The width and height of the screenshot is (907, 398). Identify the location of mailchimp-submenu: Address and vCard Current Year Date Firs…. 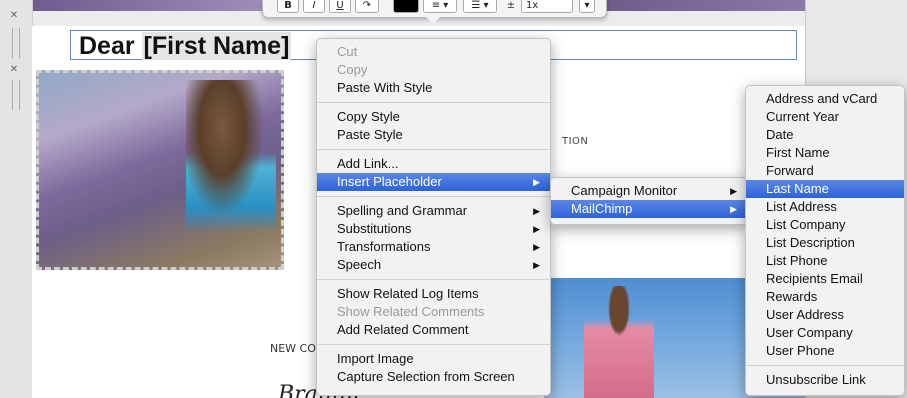
(825, 240).